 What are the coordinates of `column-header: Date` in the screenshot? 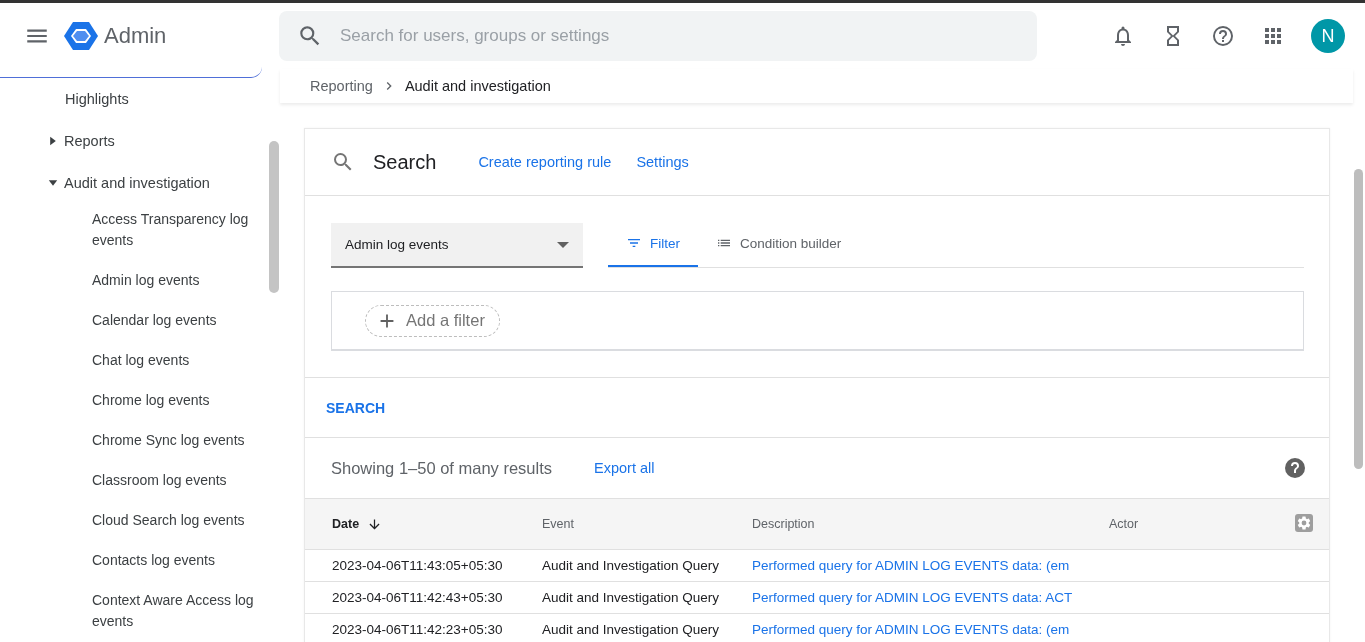 It's located at (357, 524).